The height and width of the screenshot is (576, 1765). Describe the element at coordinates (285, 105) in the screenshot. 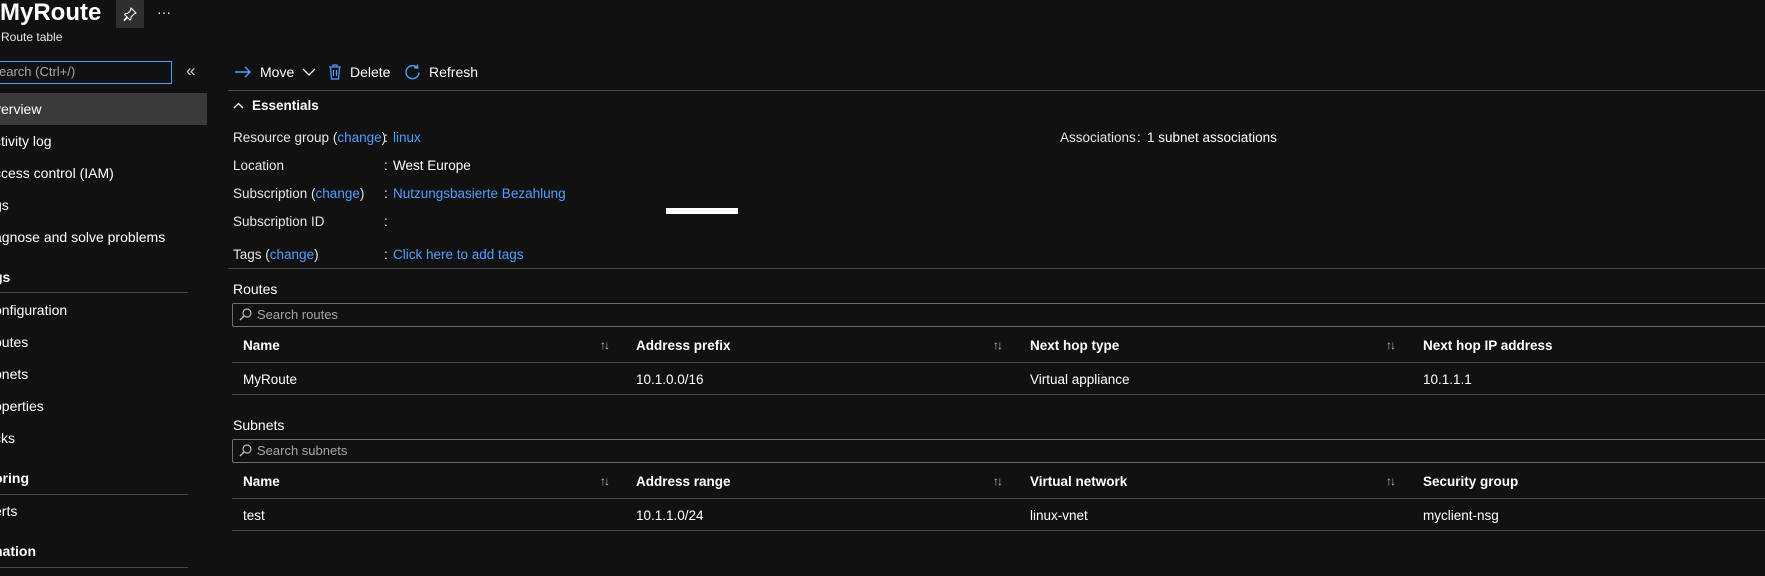

I see `essentials-title: Essentials` at that location.